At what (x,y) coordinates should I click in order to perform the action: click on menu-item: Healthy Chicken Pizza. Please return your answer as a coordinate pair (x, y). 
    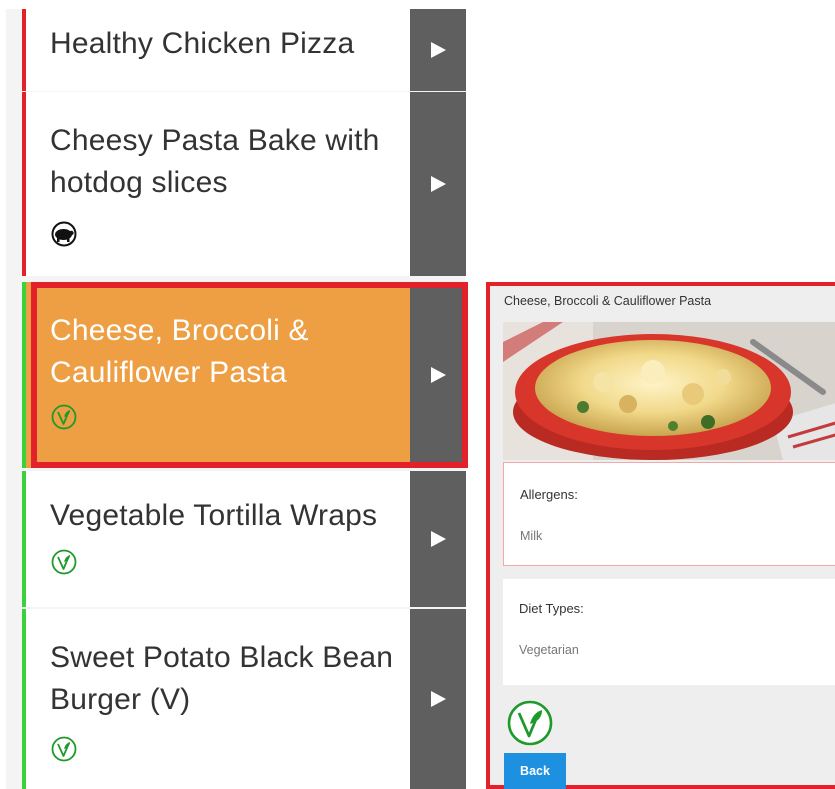
    Looking at the image, I should click on (244, 50).